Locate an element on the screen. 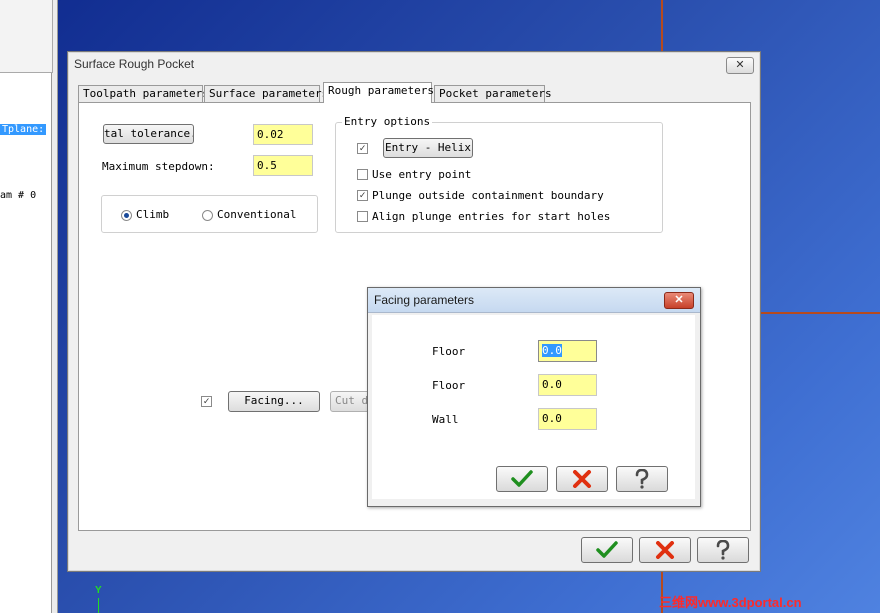 The image size is (880, 613). tab-rough-parameters: Rough parameters is located at coordinates (378, 92).